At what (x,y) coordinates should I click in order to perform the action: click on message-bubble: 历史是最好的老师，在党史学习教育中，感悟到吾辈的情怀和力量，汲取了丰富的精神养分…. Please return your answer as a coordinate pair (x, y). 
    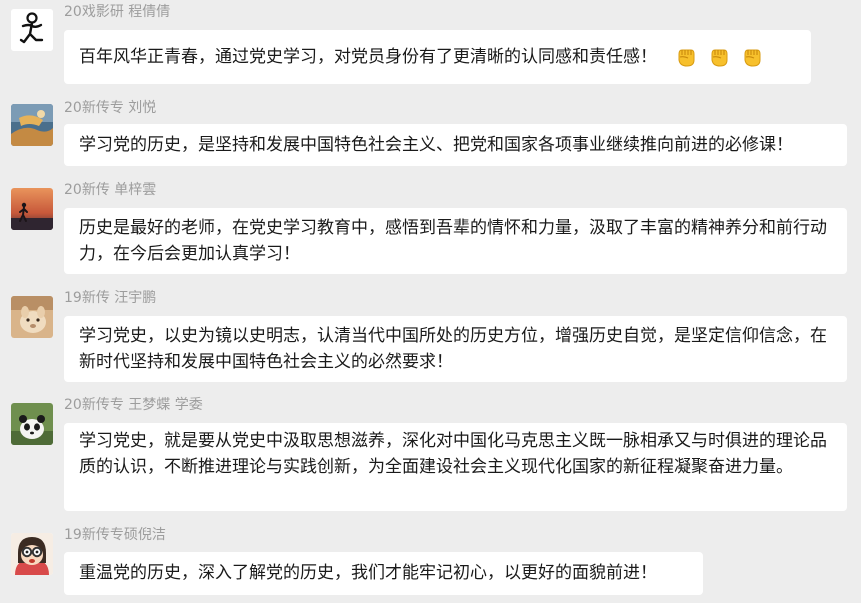
    Looking at the image, I should click on (455, 241).